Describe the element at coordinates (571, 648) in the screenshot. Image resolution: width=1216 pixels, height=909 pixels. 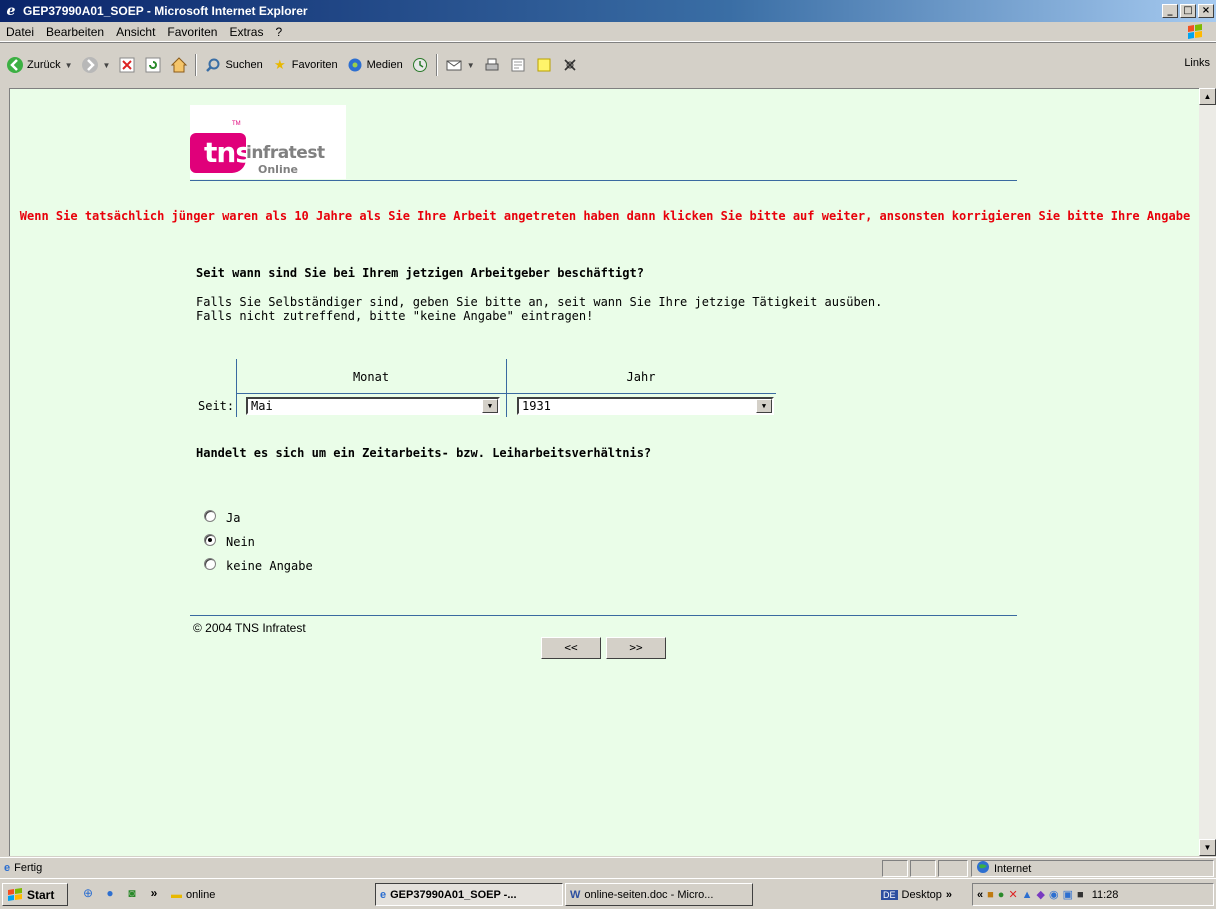
I see `back-page-button: <<` at that location.